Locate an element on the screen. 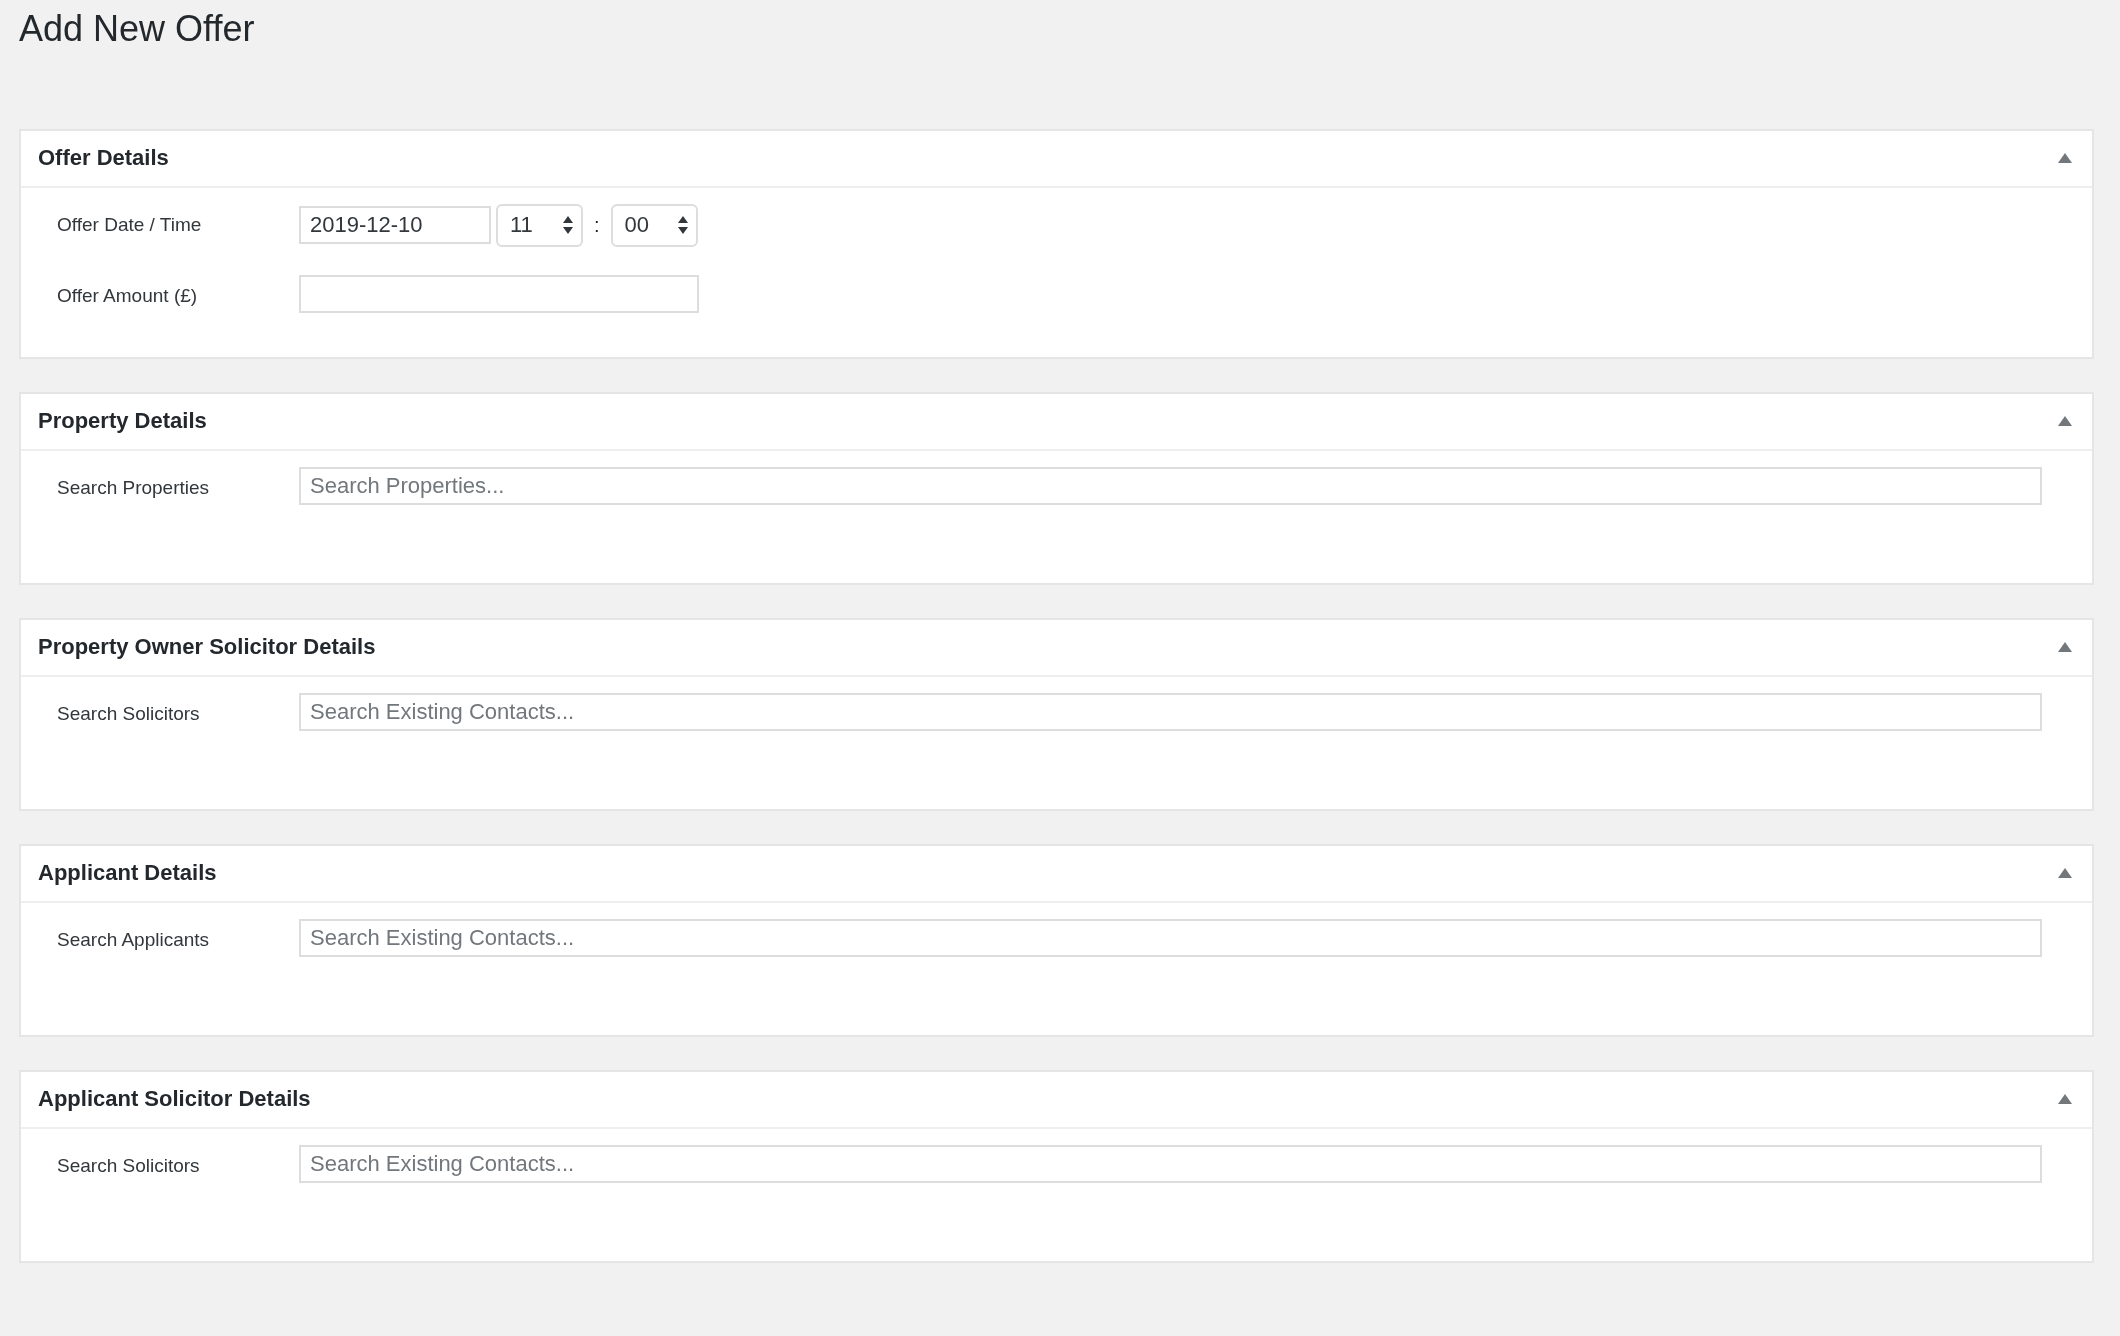 The height and width of the screenshot is (1336, 2120). amount-field is located at coordinates (499, 293).